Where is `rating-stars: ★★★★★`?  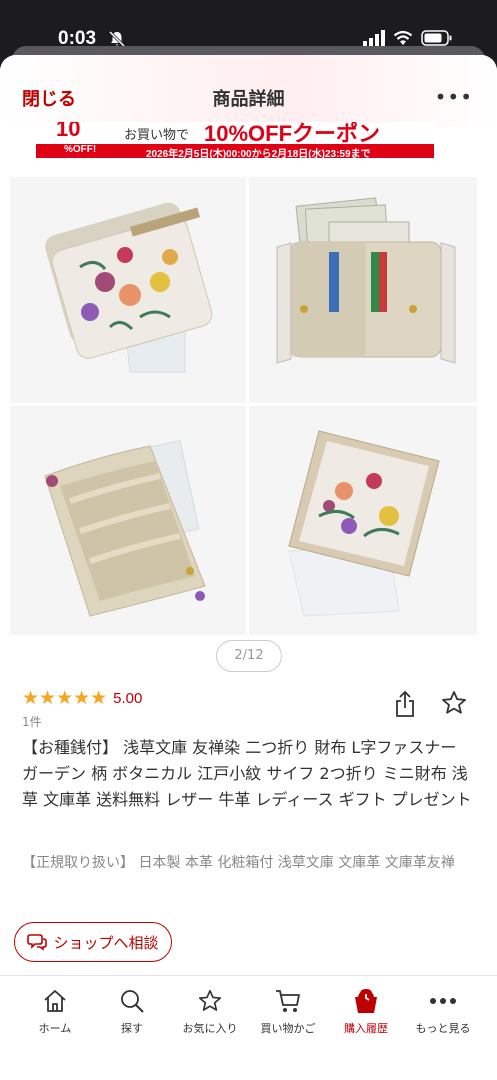
rating-stars: ★★★★★ is located at coordinates (65, 698).